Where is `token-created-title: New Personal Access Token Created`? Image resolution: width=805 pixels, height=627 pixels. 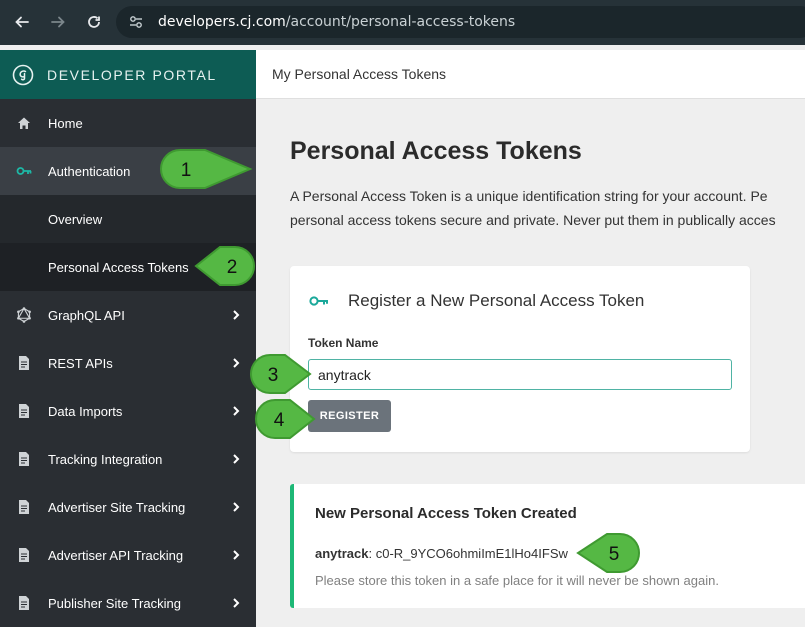
token-created-title: New Personal Access Token Created is located at coordinates (446, 513).